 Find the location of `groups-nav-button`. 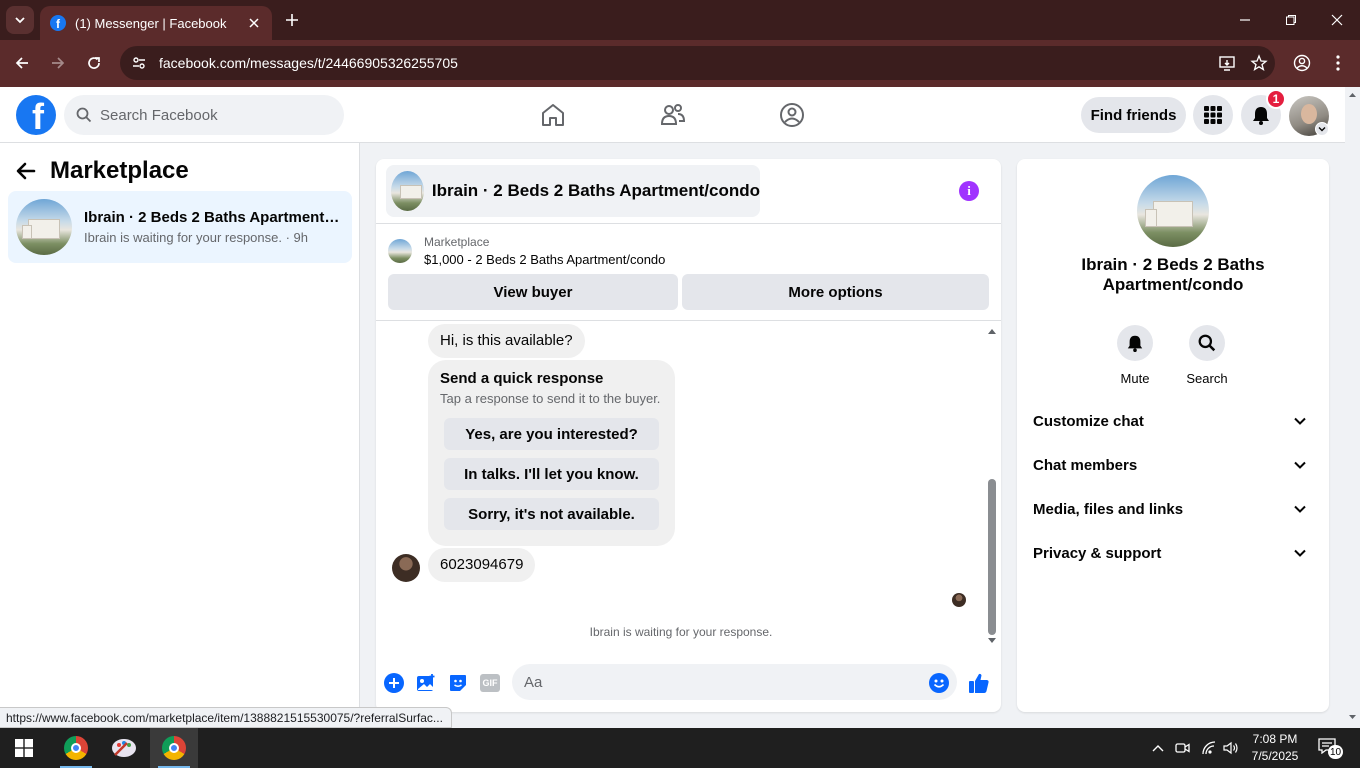

groups-nav-button is located at coordinates (792, 115).